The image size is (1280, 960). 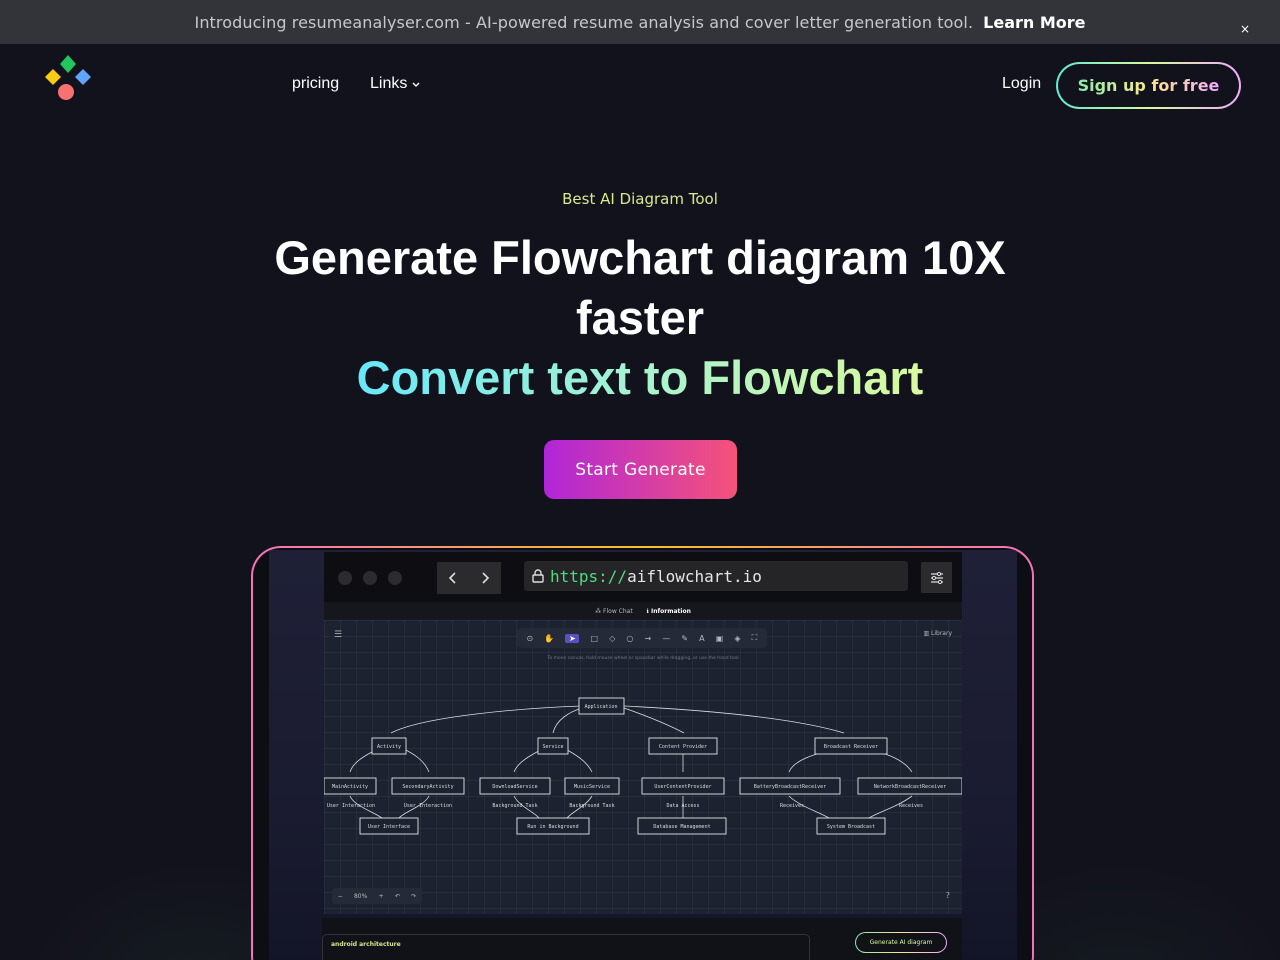 I want to click on forward-button, so click(x=485, y=578).